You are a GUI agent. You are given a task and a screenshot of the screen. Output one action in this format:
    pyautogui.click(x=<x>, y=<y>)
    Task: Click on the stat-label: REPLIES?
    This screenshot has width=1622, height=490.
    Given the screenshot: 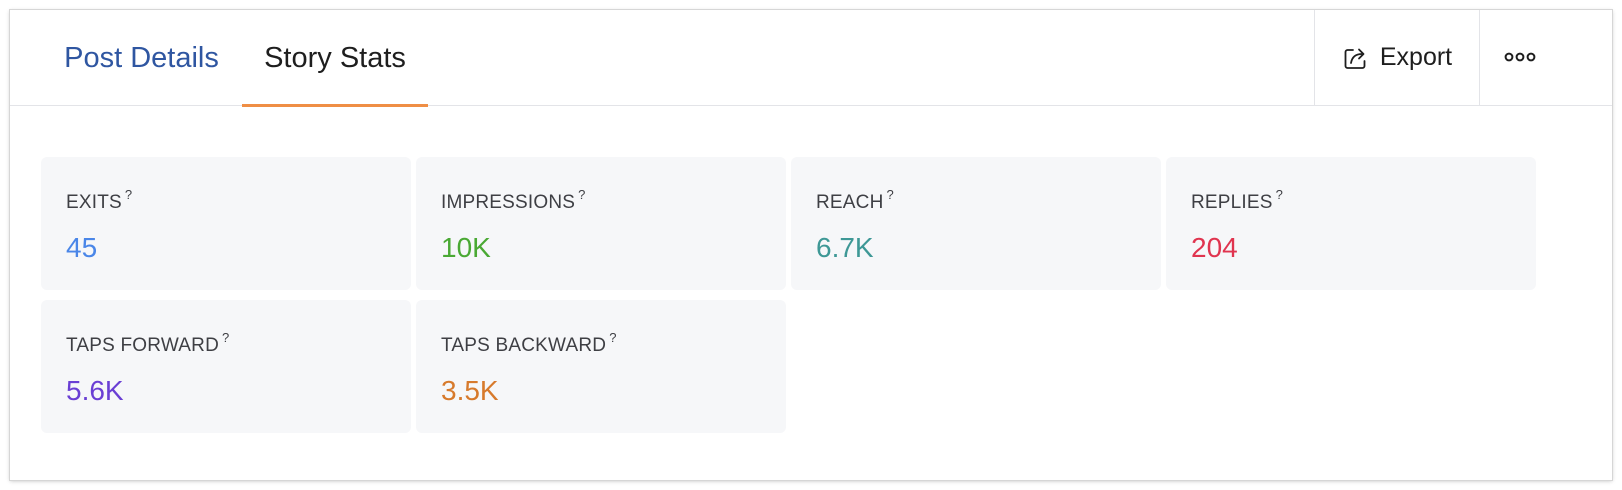 What is the action you would take?
    pyautogui.click(x=1237, y=200)
    